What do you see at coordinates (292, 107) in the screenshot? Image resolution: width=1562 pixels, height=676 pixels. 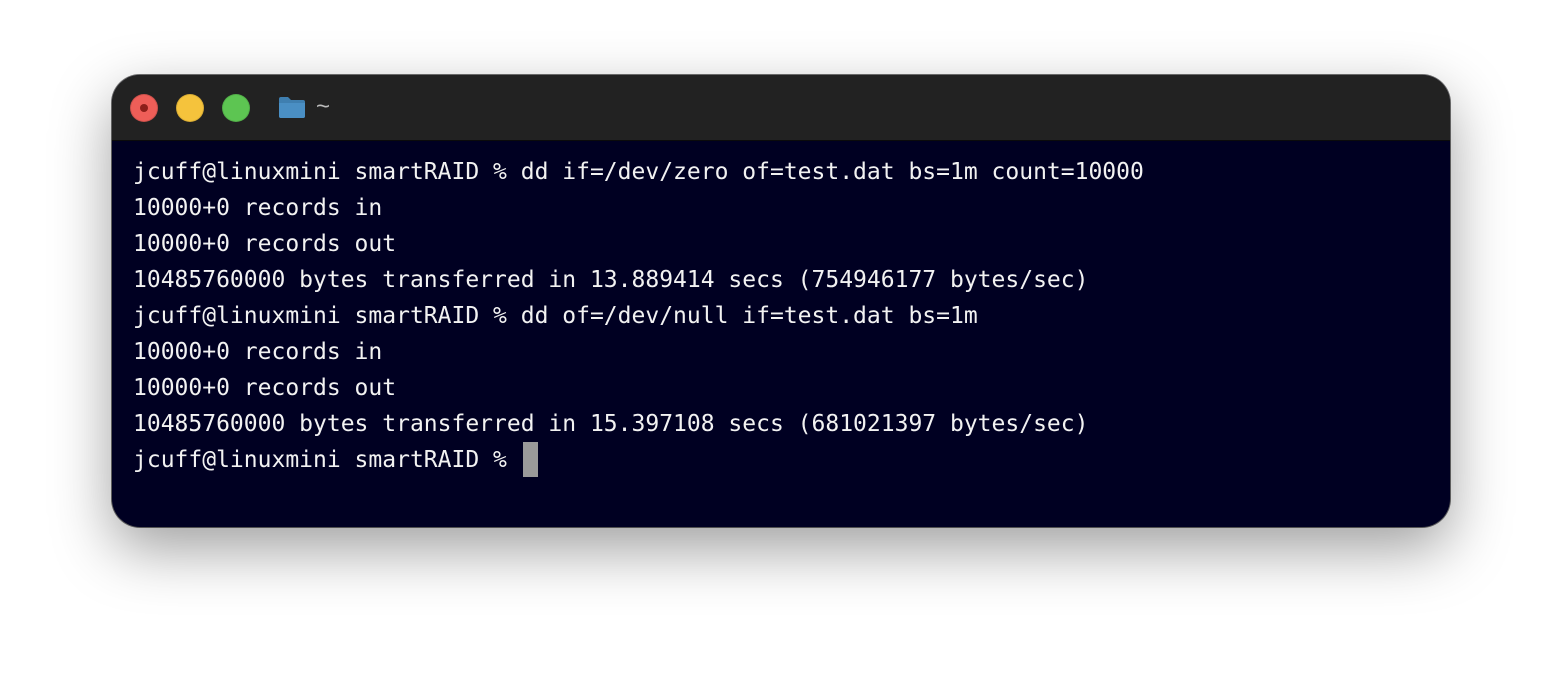 I see `folder-icon` at bounding box center [292, 107].